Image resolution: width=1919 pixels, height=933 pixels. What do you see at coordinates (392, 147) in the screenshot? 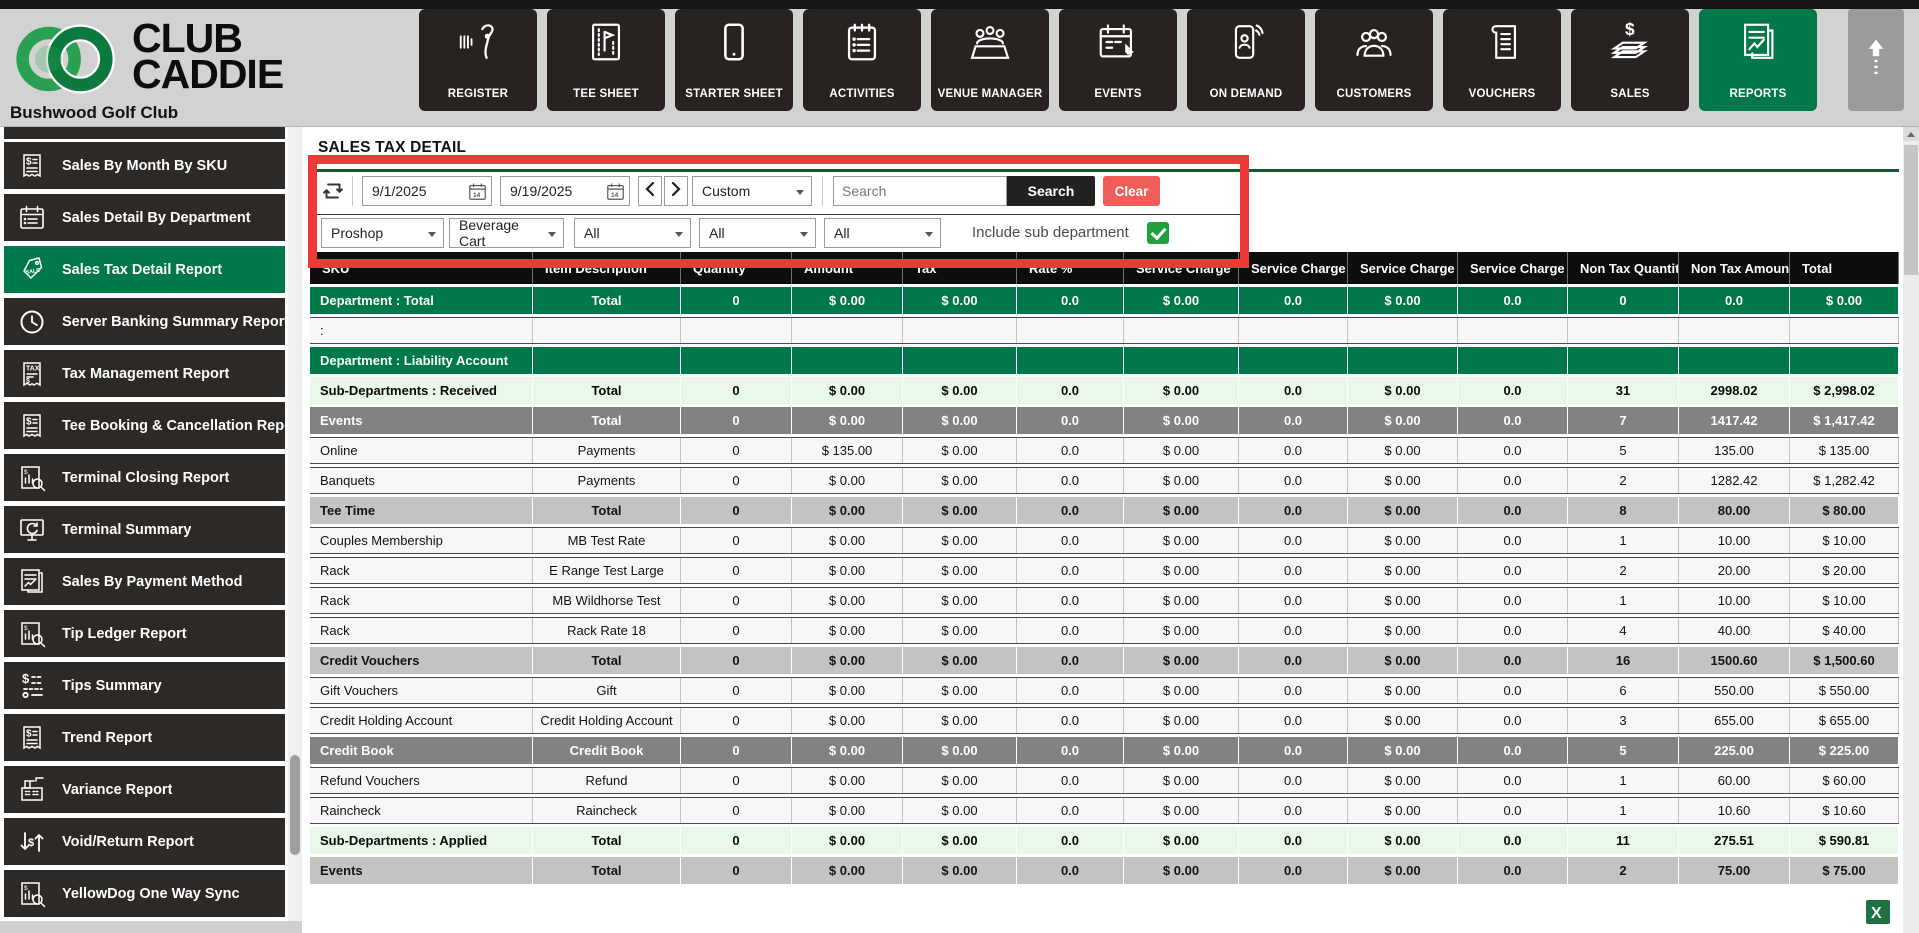
I see `page-title: SALES TAX DETAIL` at bounding box center [392, 147].